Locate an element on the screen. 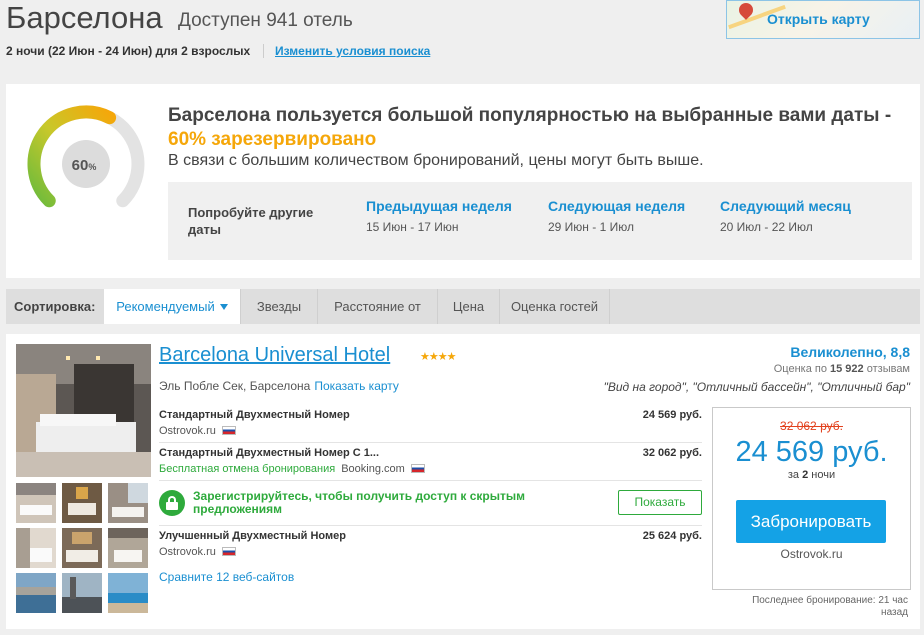 This screenshot has width=924, height=635. hotel-main-photo is located at coordinates (83, 410).